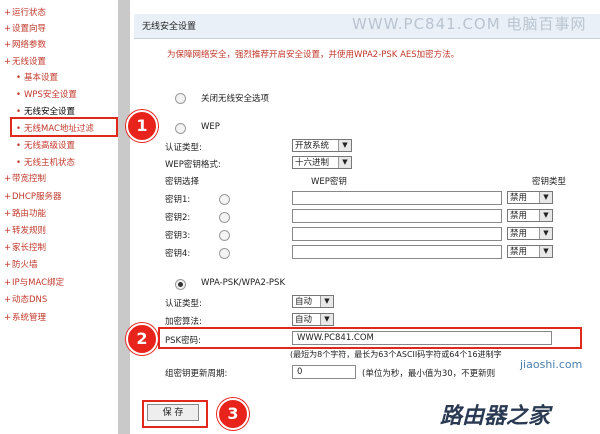 Image resolution: width=600 pixels, height=434 pixels. Describe the element at coordinates (25, 265) in the screenshot. I see `sidebar-item-label: 防火墙` at that location.